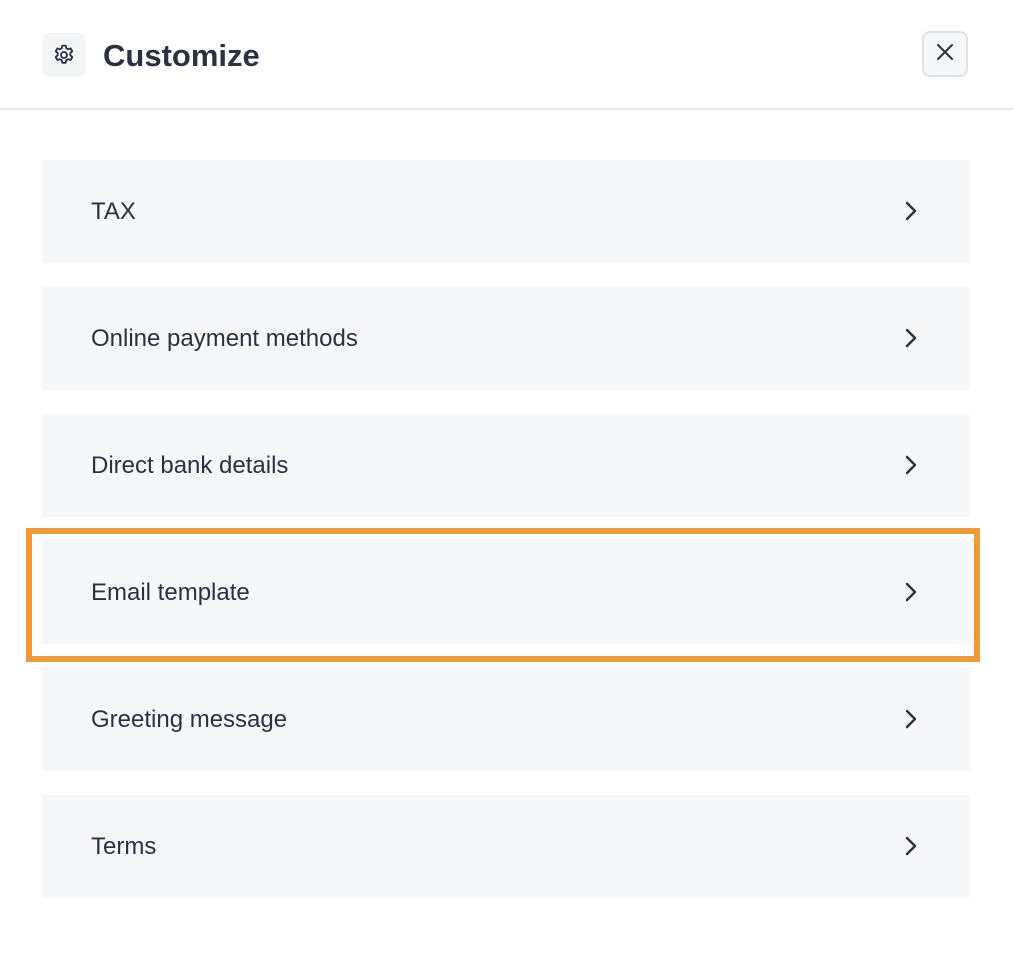 This screenshot has height=980, width=1014. What do you see at coordinates (124, 846) in the screenshot?
I see `menu-item-label: Terms` at bounding box center [124, 846].